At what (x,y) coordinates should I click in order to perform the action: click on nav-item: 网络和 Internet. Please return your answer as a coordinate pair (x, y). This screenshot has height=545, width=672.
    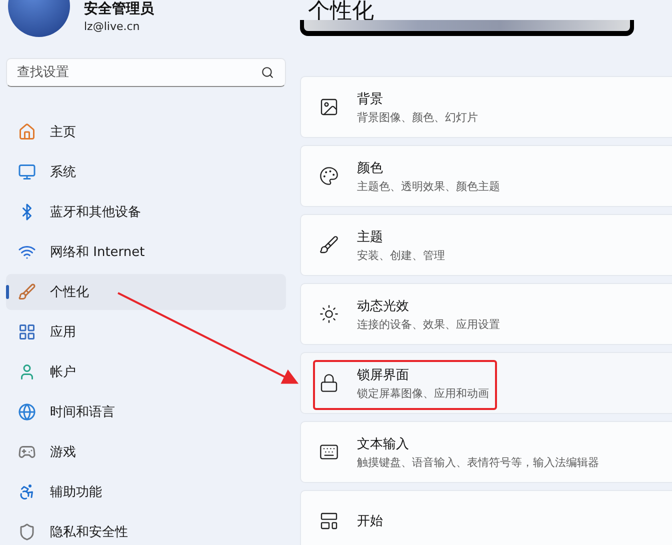
    Looking at the image, I should click on (146, 252).